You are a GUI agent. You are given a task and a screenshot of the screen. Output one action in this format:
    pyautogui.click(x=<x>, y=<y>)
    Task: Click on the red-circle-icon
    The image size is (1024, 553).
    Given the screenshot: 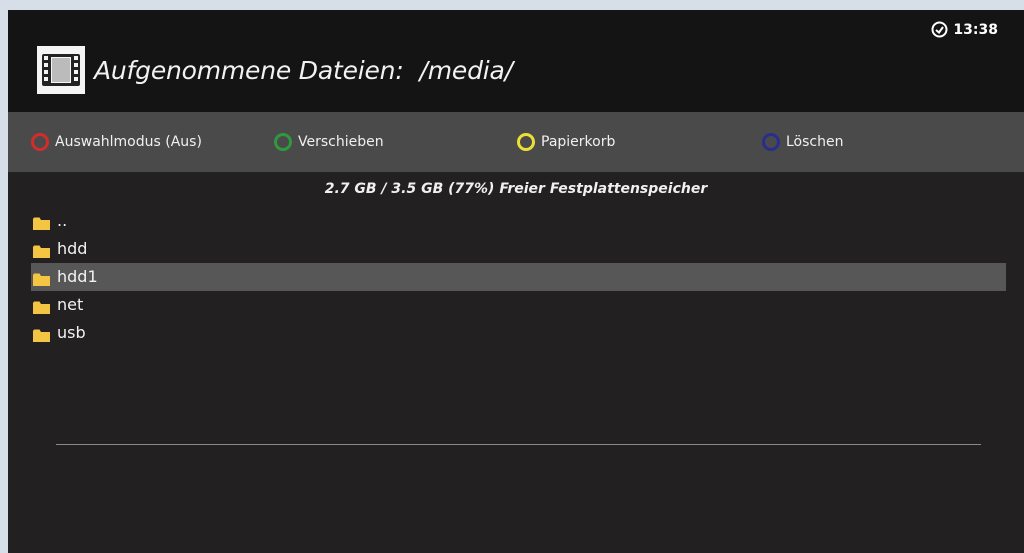 What is the action you would take?
    pyautogui.click(x=40, y=142)
    